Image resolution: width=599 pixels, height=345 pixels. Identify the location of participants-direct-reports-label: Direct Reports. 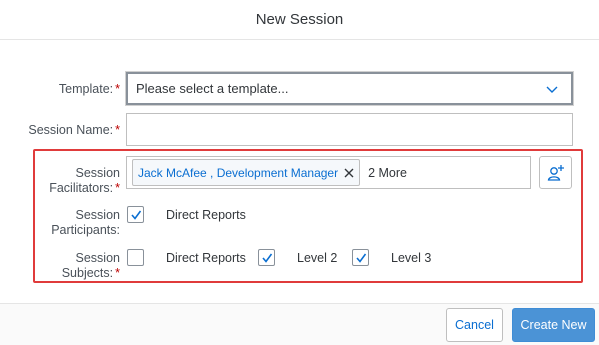
(206, 215).